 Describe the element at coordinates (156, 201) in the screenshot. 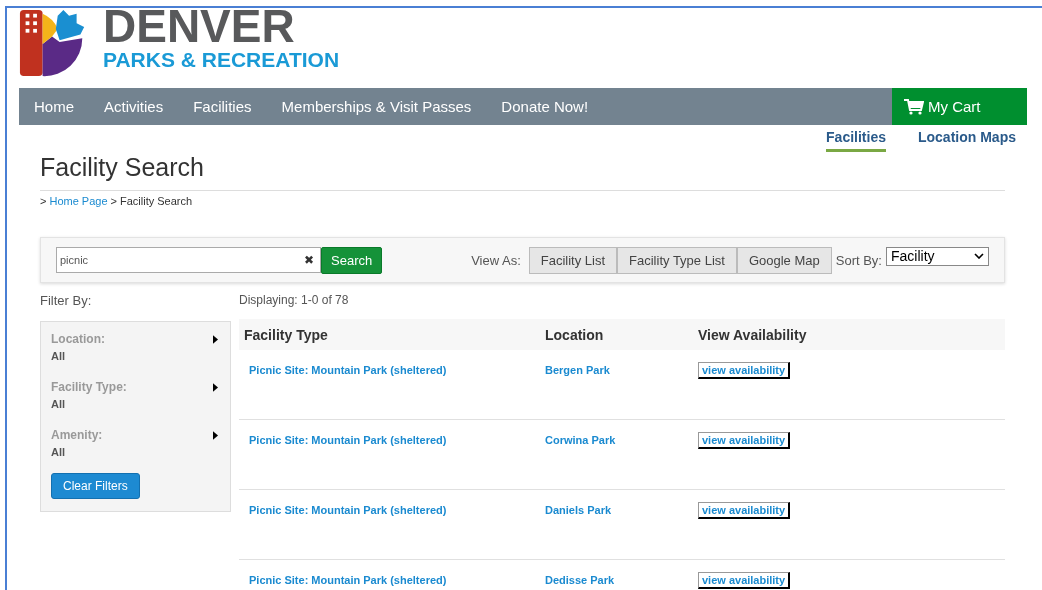

I see `breadcrumb-current: Facility Search` at that location.